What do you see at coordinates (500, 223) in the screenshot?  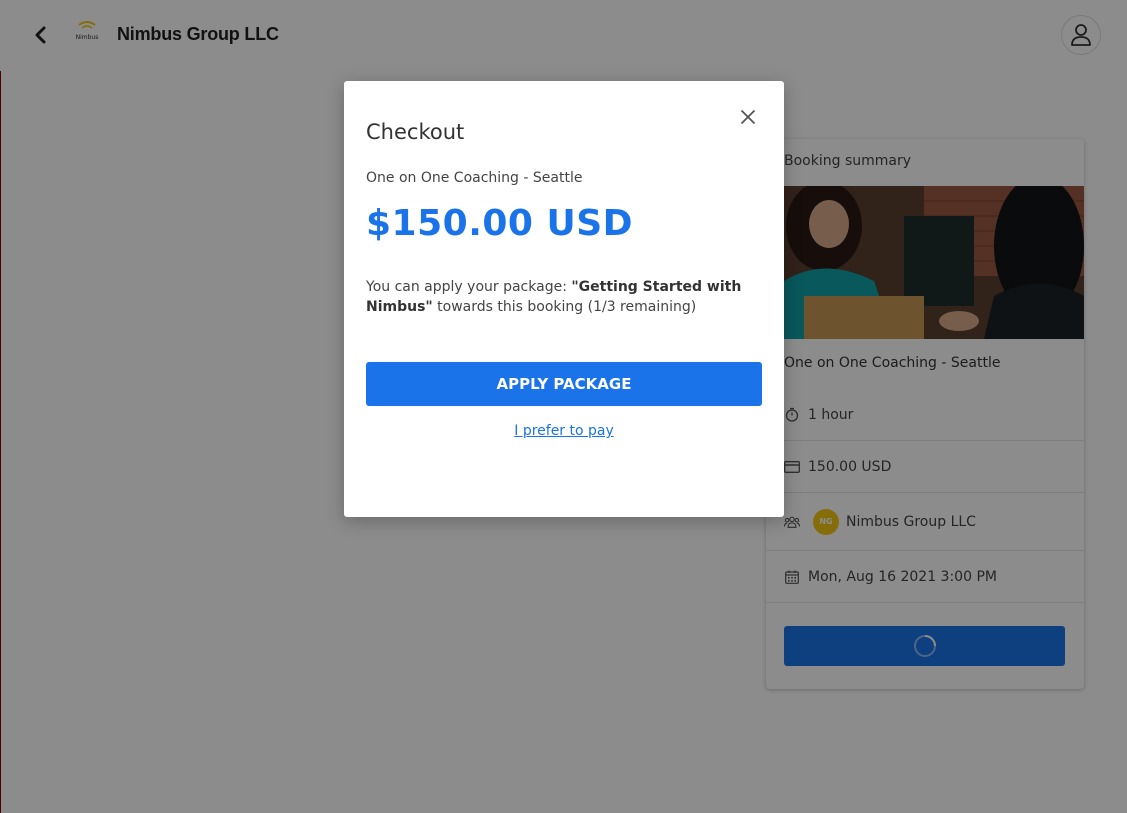 I see `dialog-price: $150.00 USD` at bounding box center [500, 223].